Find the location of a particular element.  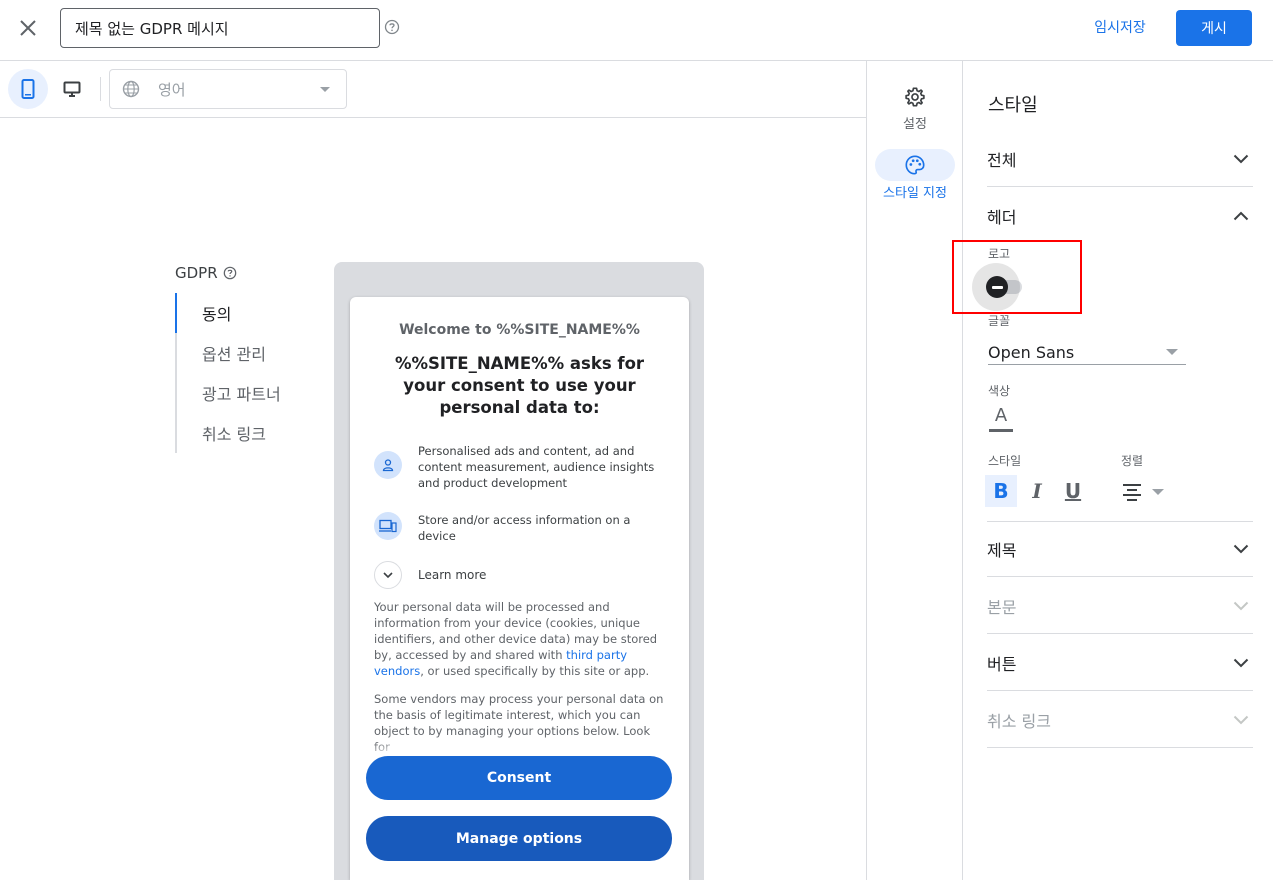

underline-button: U is located at coordinates (1073, 491).